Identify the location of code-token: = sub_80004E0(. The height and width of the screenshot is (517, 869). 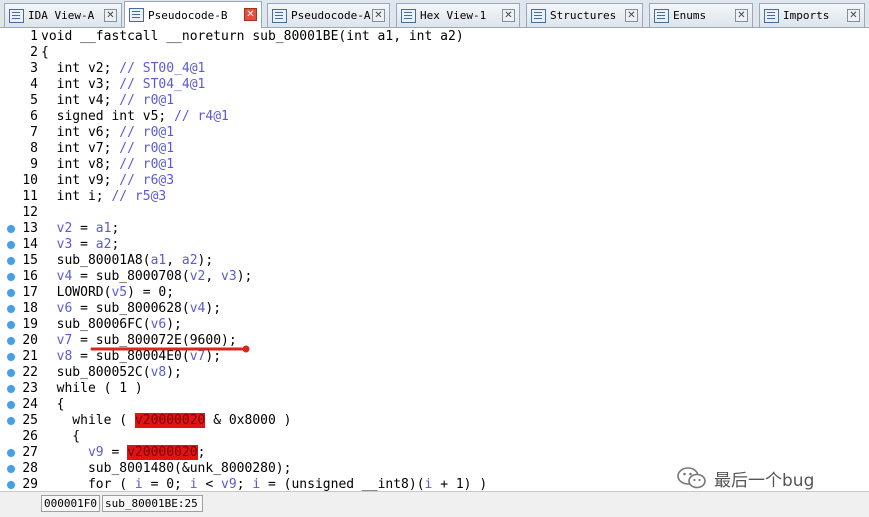
(131, 356).